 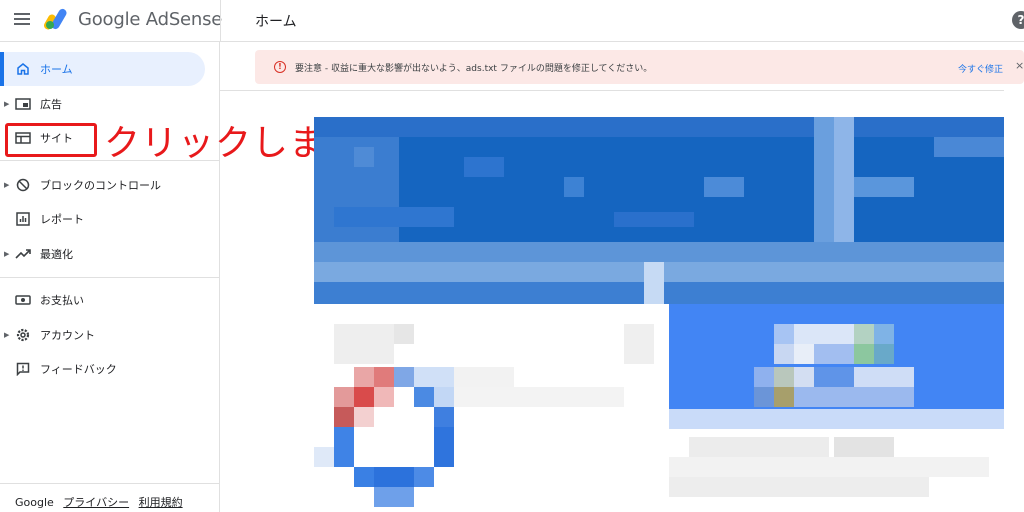 I want to click on home-icon, so click(x=23, y=69).